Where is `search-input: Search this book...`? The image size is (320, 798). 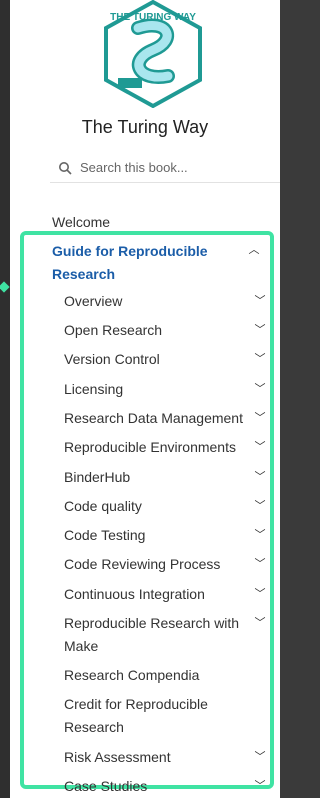 search-input: Search this book... is located at coordinates (165, 167).